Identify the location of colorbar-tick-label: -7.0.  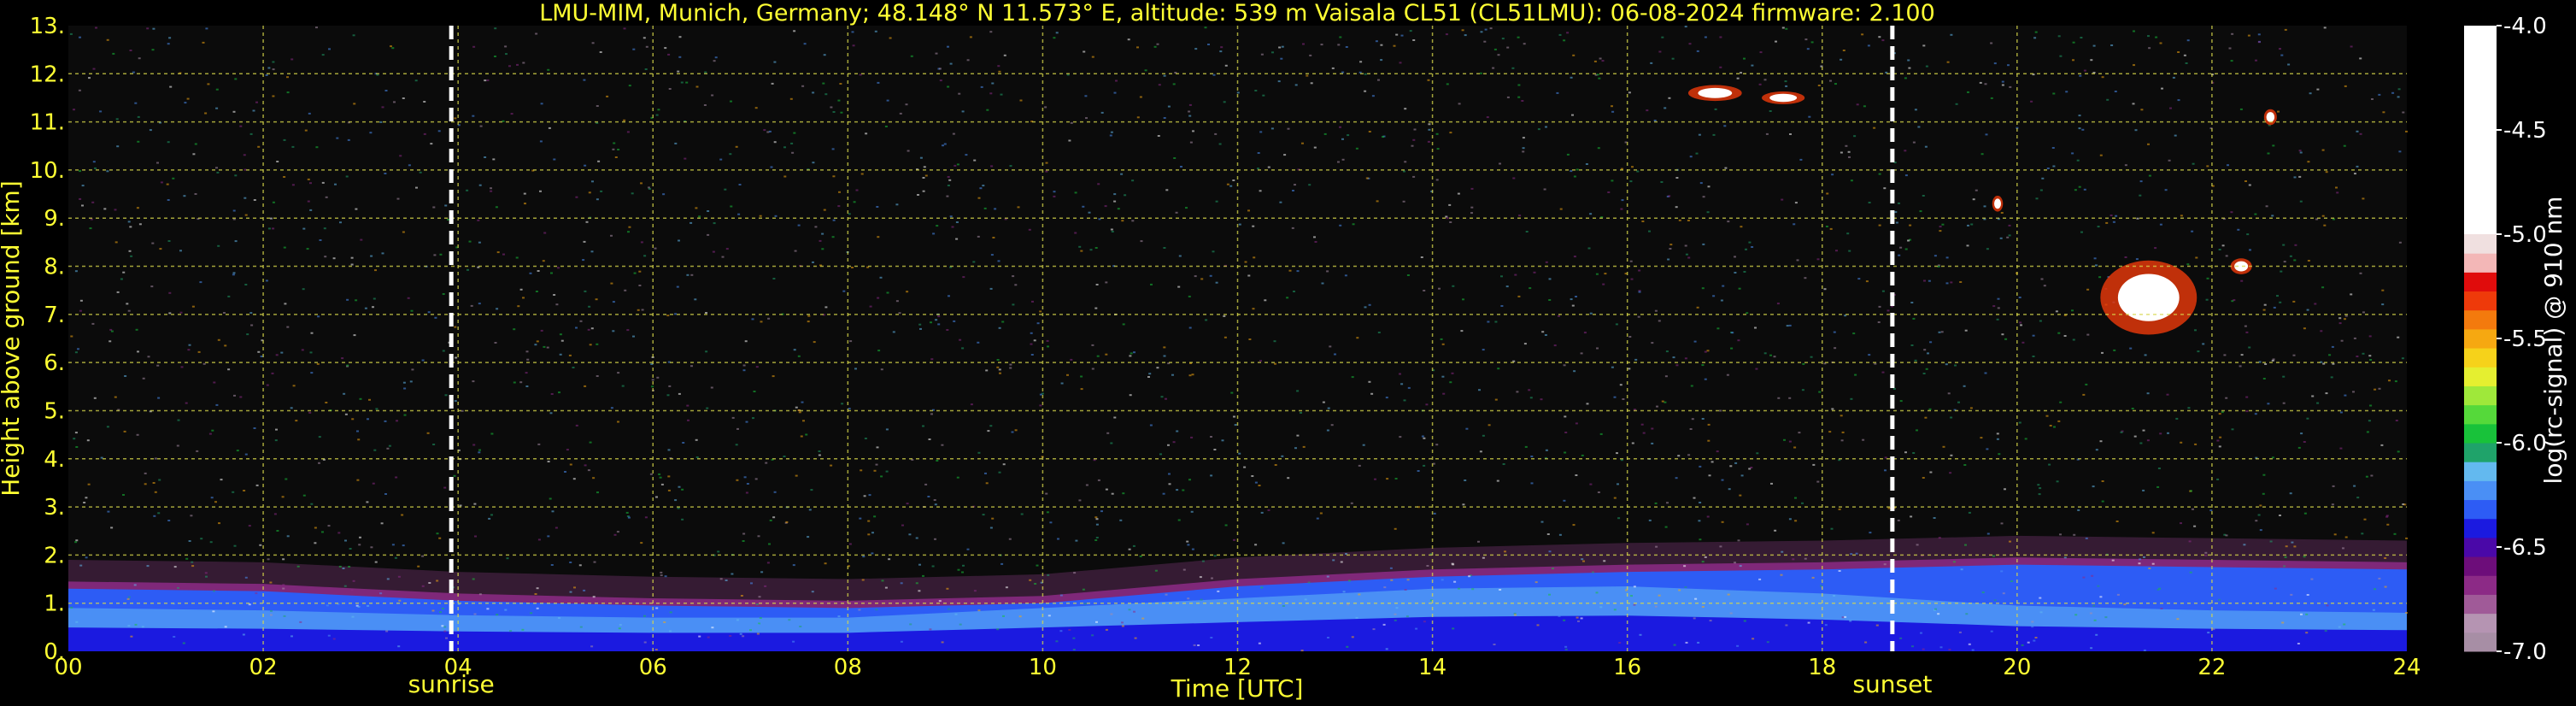
(2525, 652).